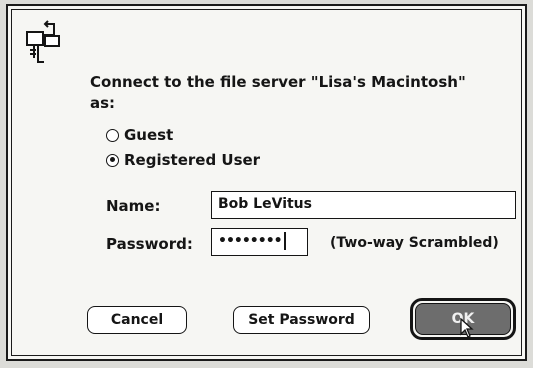  I want to click on password-field: ••••••••, so click(259, 242).